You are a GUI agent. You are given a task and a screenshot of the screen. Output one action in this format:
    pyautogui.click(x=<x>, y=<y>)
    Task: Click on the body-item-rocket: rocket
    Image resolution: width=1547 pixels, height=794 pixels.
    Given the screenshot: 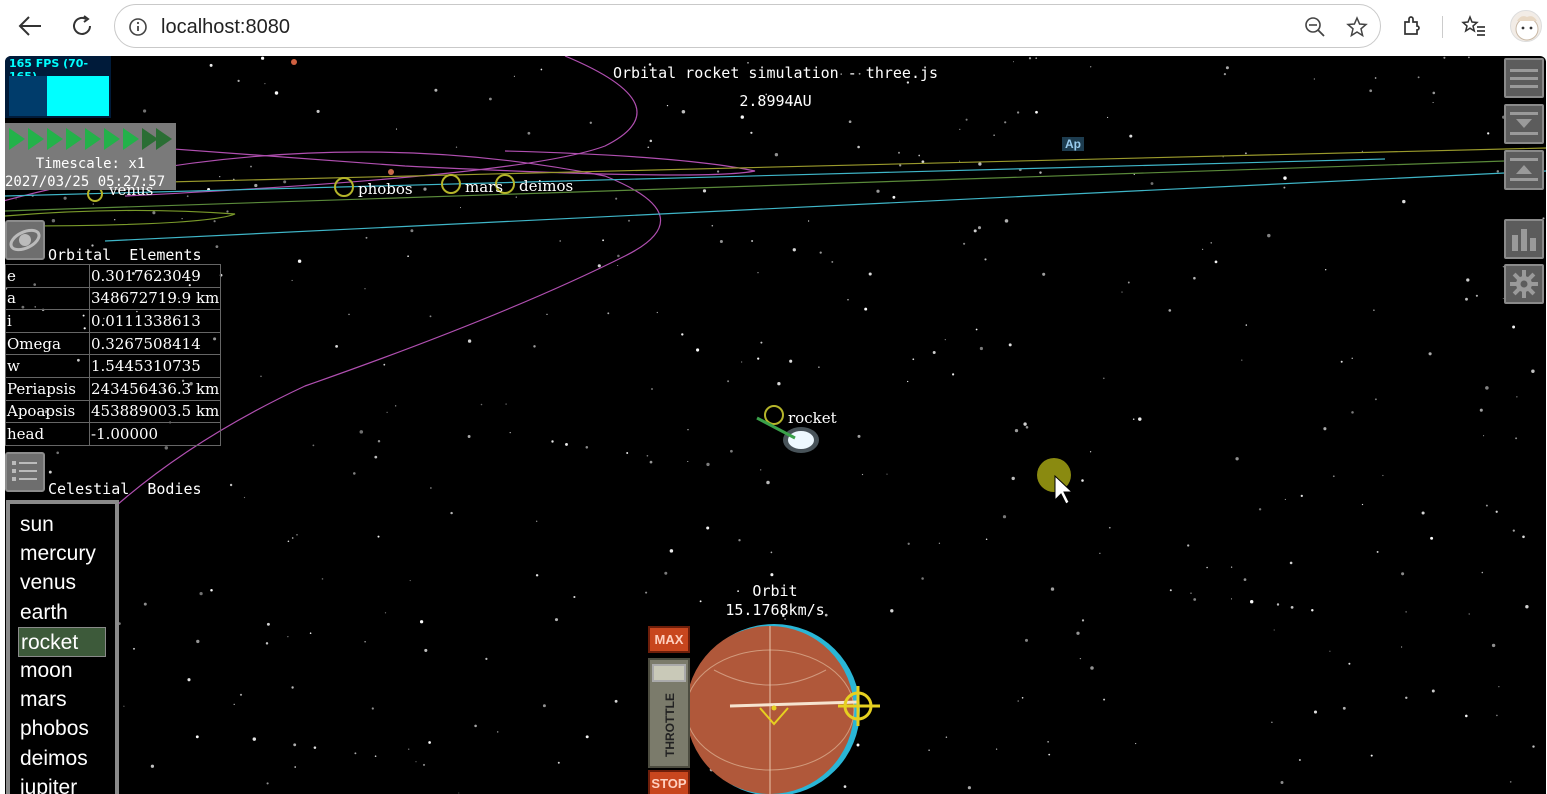 What is the action you would take?
    pyautogui.click(x=62, y=641)
    